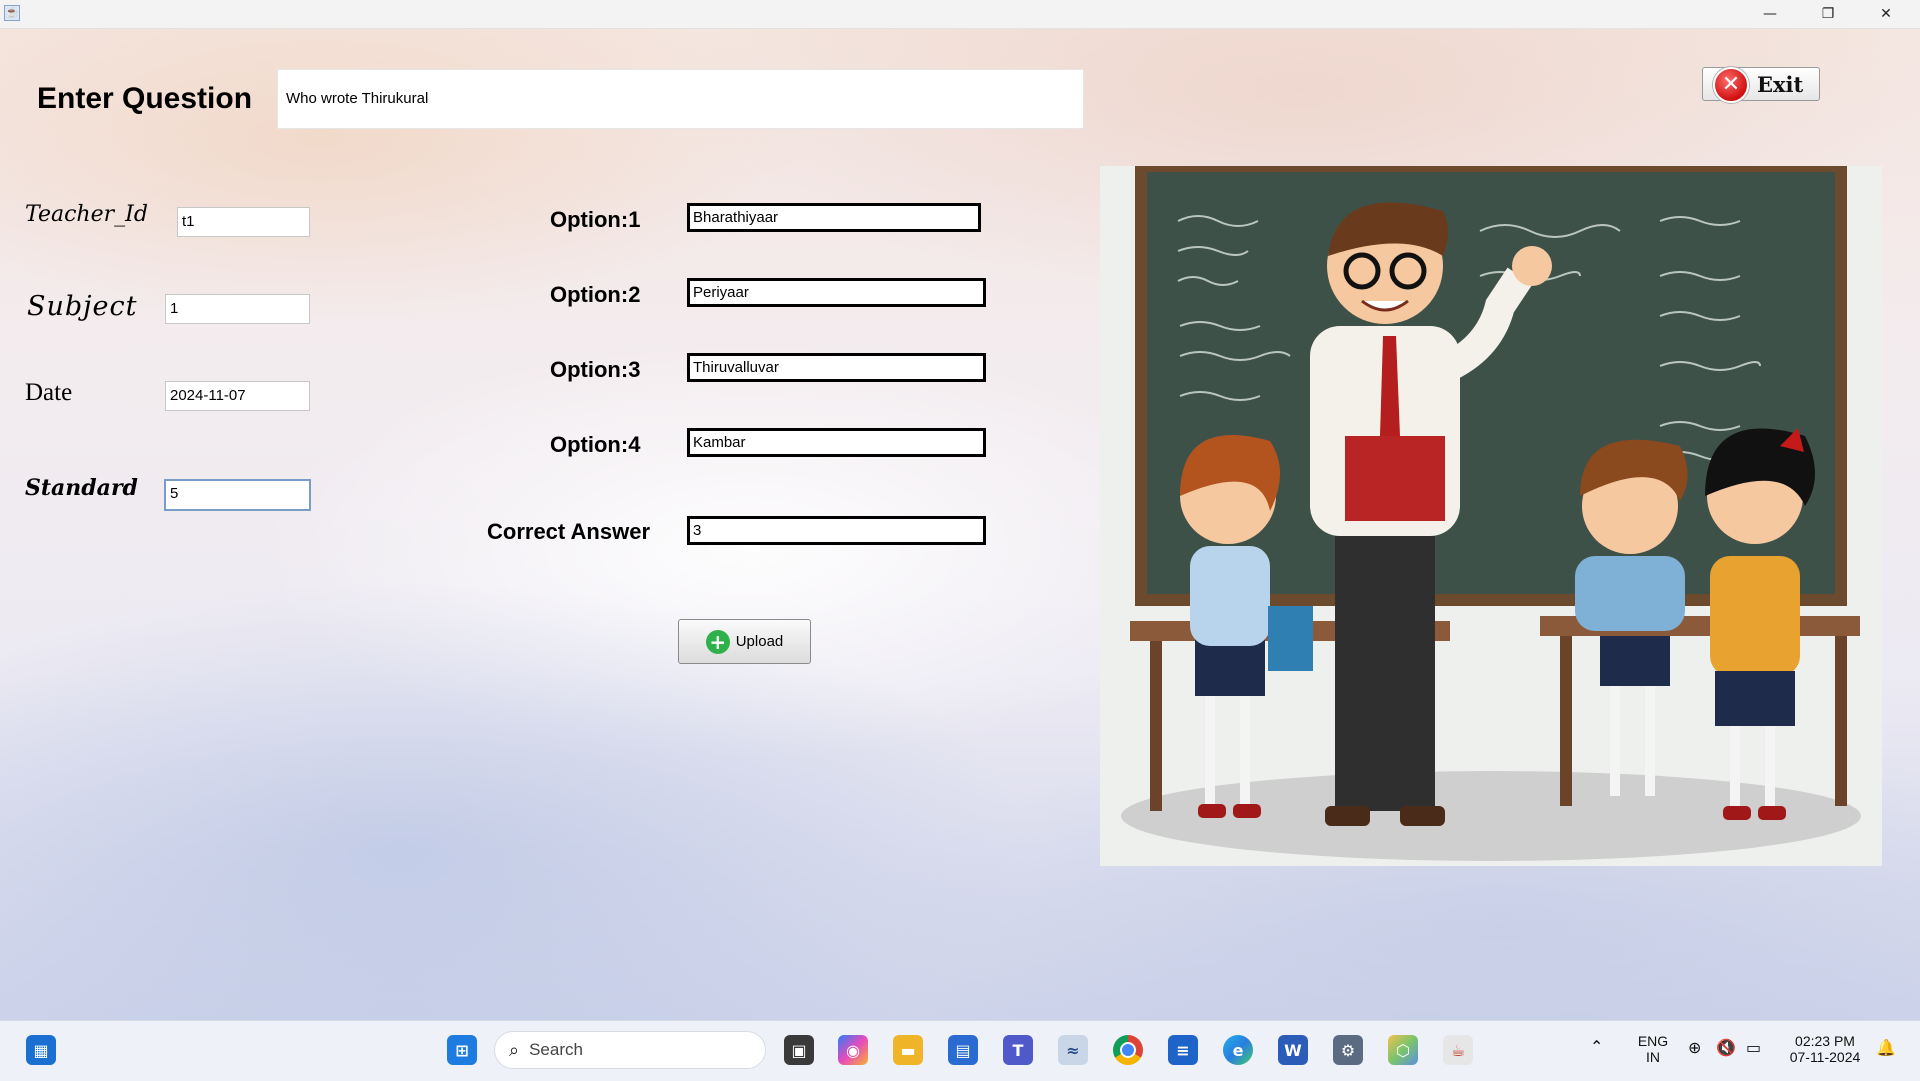 The width and height of the screenshot is (1920, 1081). Describe the element at coordinates (556, 1049) in the screenshot. I see `search-placeholder: Search` at that location.